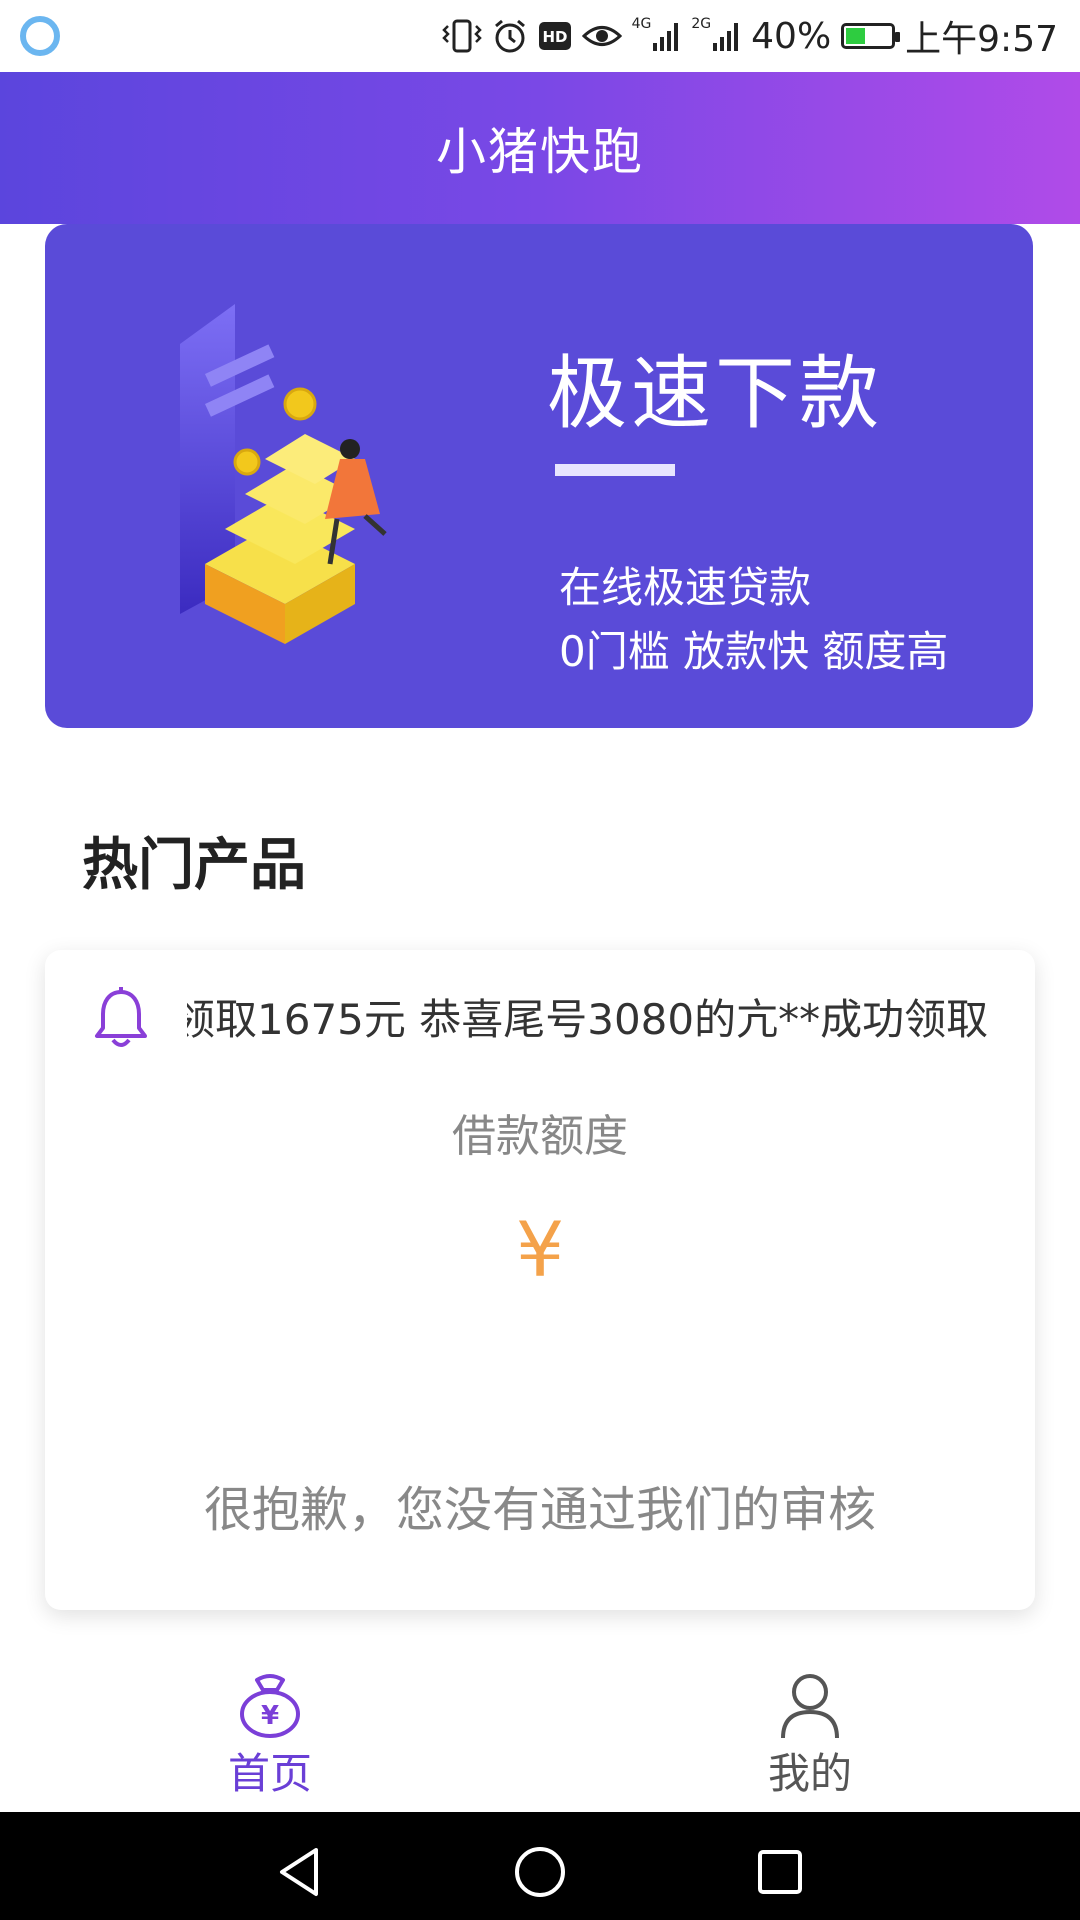 The width and height of the screenshot is (1080, 1920). Describe the element at coordinates (121, 1017) in the screenshot. I see `bell-icon` at that location.